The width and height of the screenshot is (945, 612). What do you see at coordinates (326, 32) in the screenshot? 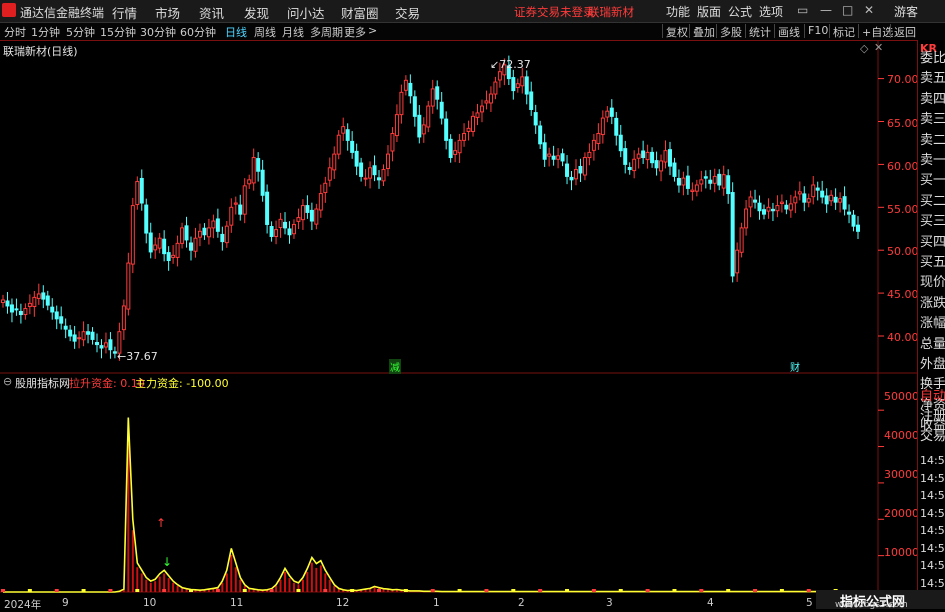
I see `tab-multi-period: 多周期` at bounding box center [326, 32].